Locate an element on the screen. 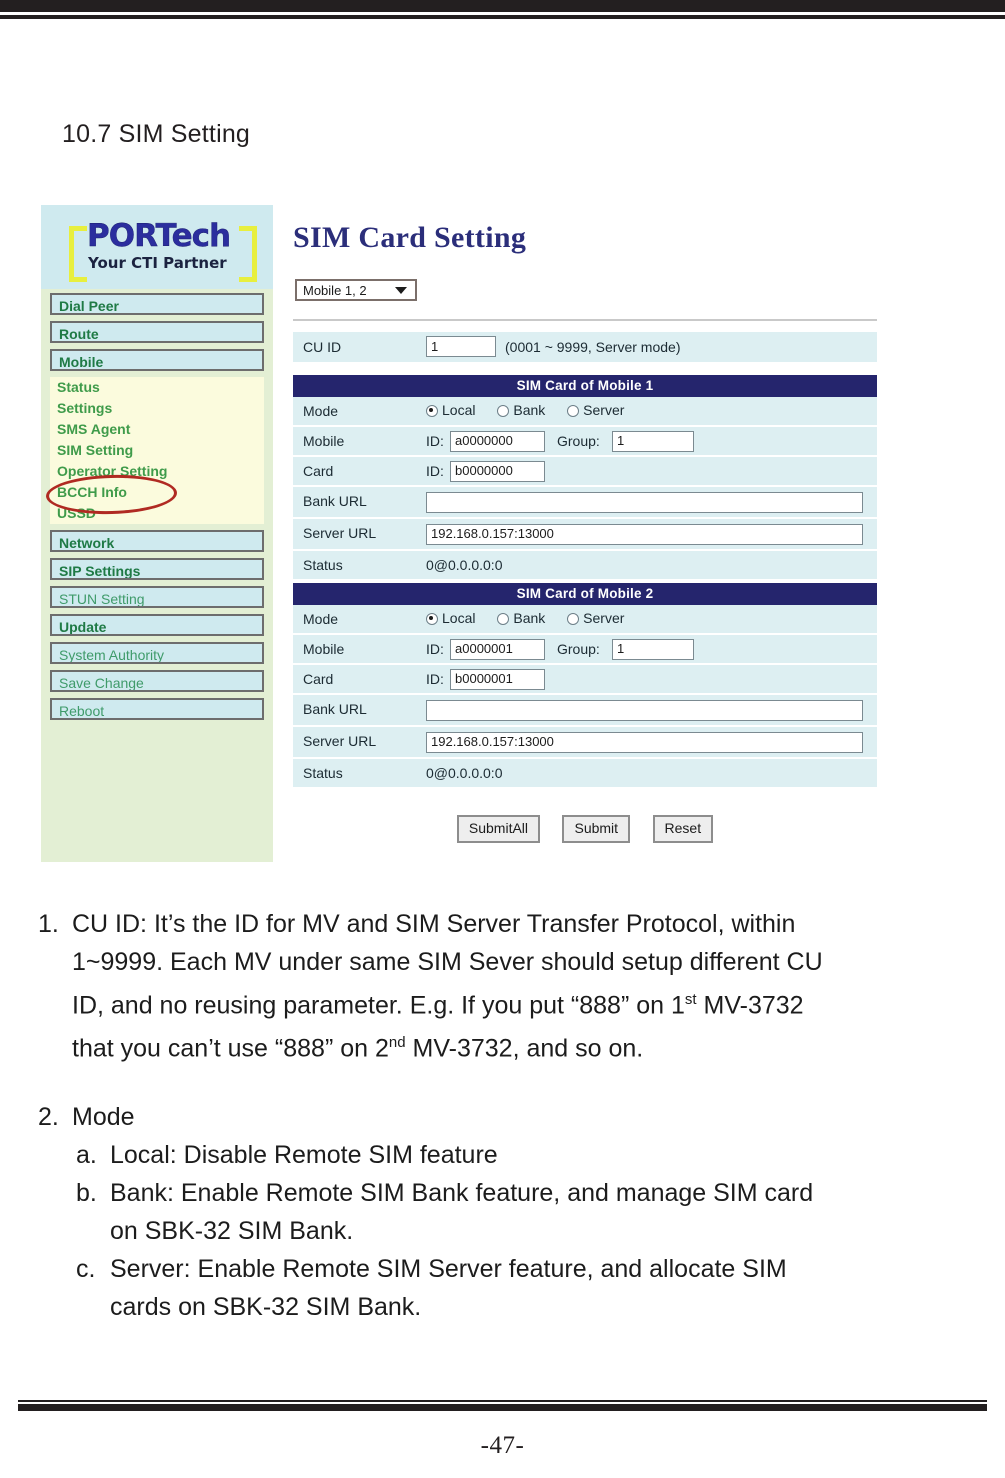 The width and height of the screenshot is (1005, 1478). list-marker-1: 1. is located at coordinates (48, 924).